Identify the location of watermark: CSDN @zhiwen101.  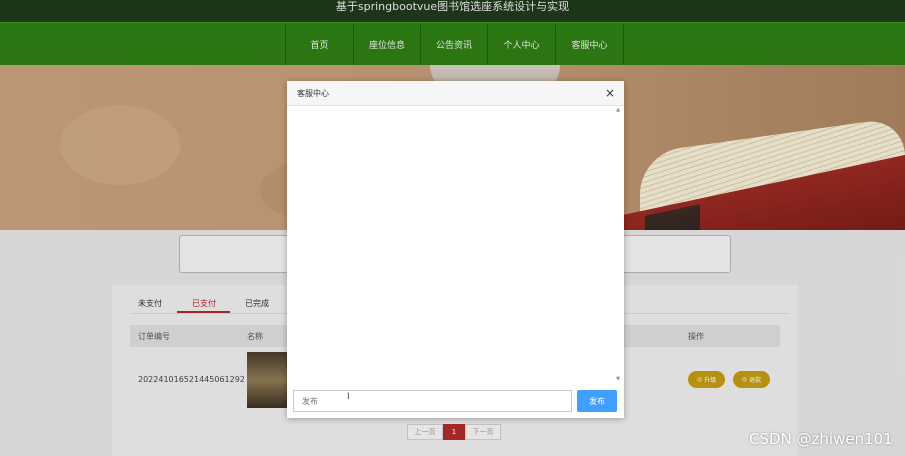
(821, 439).